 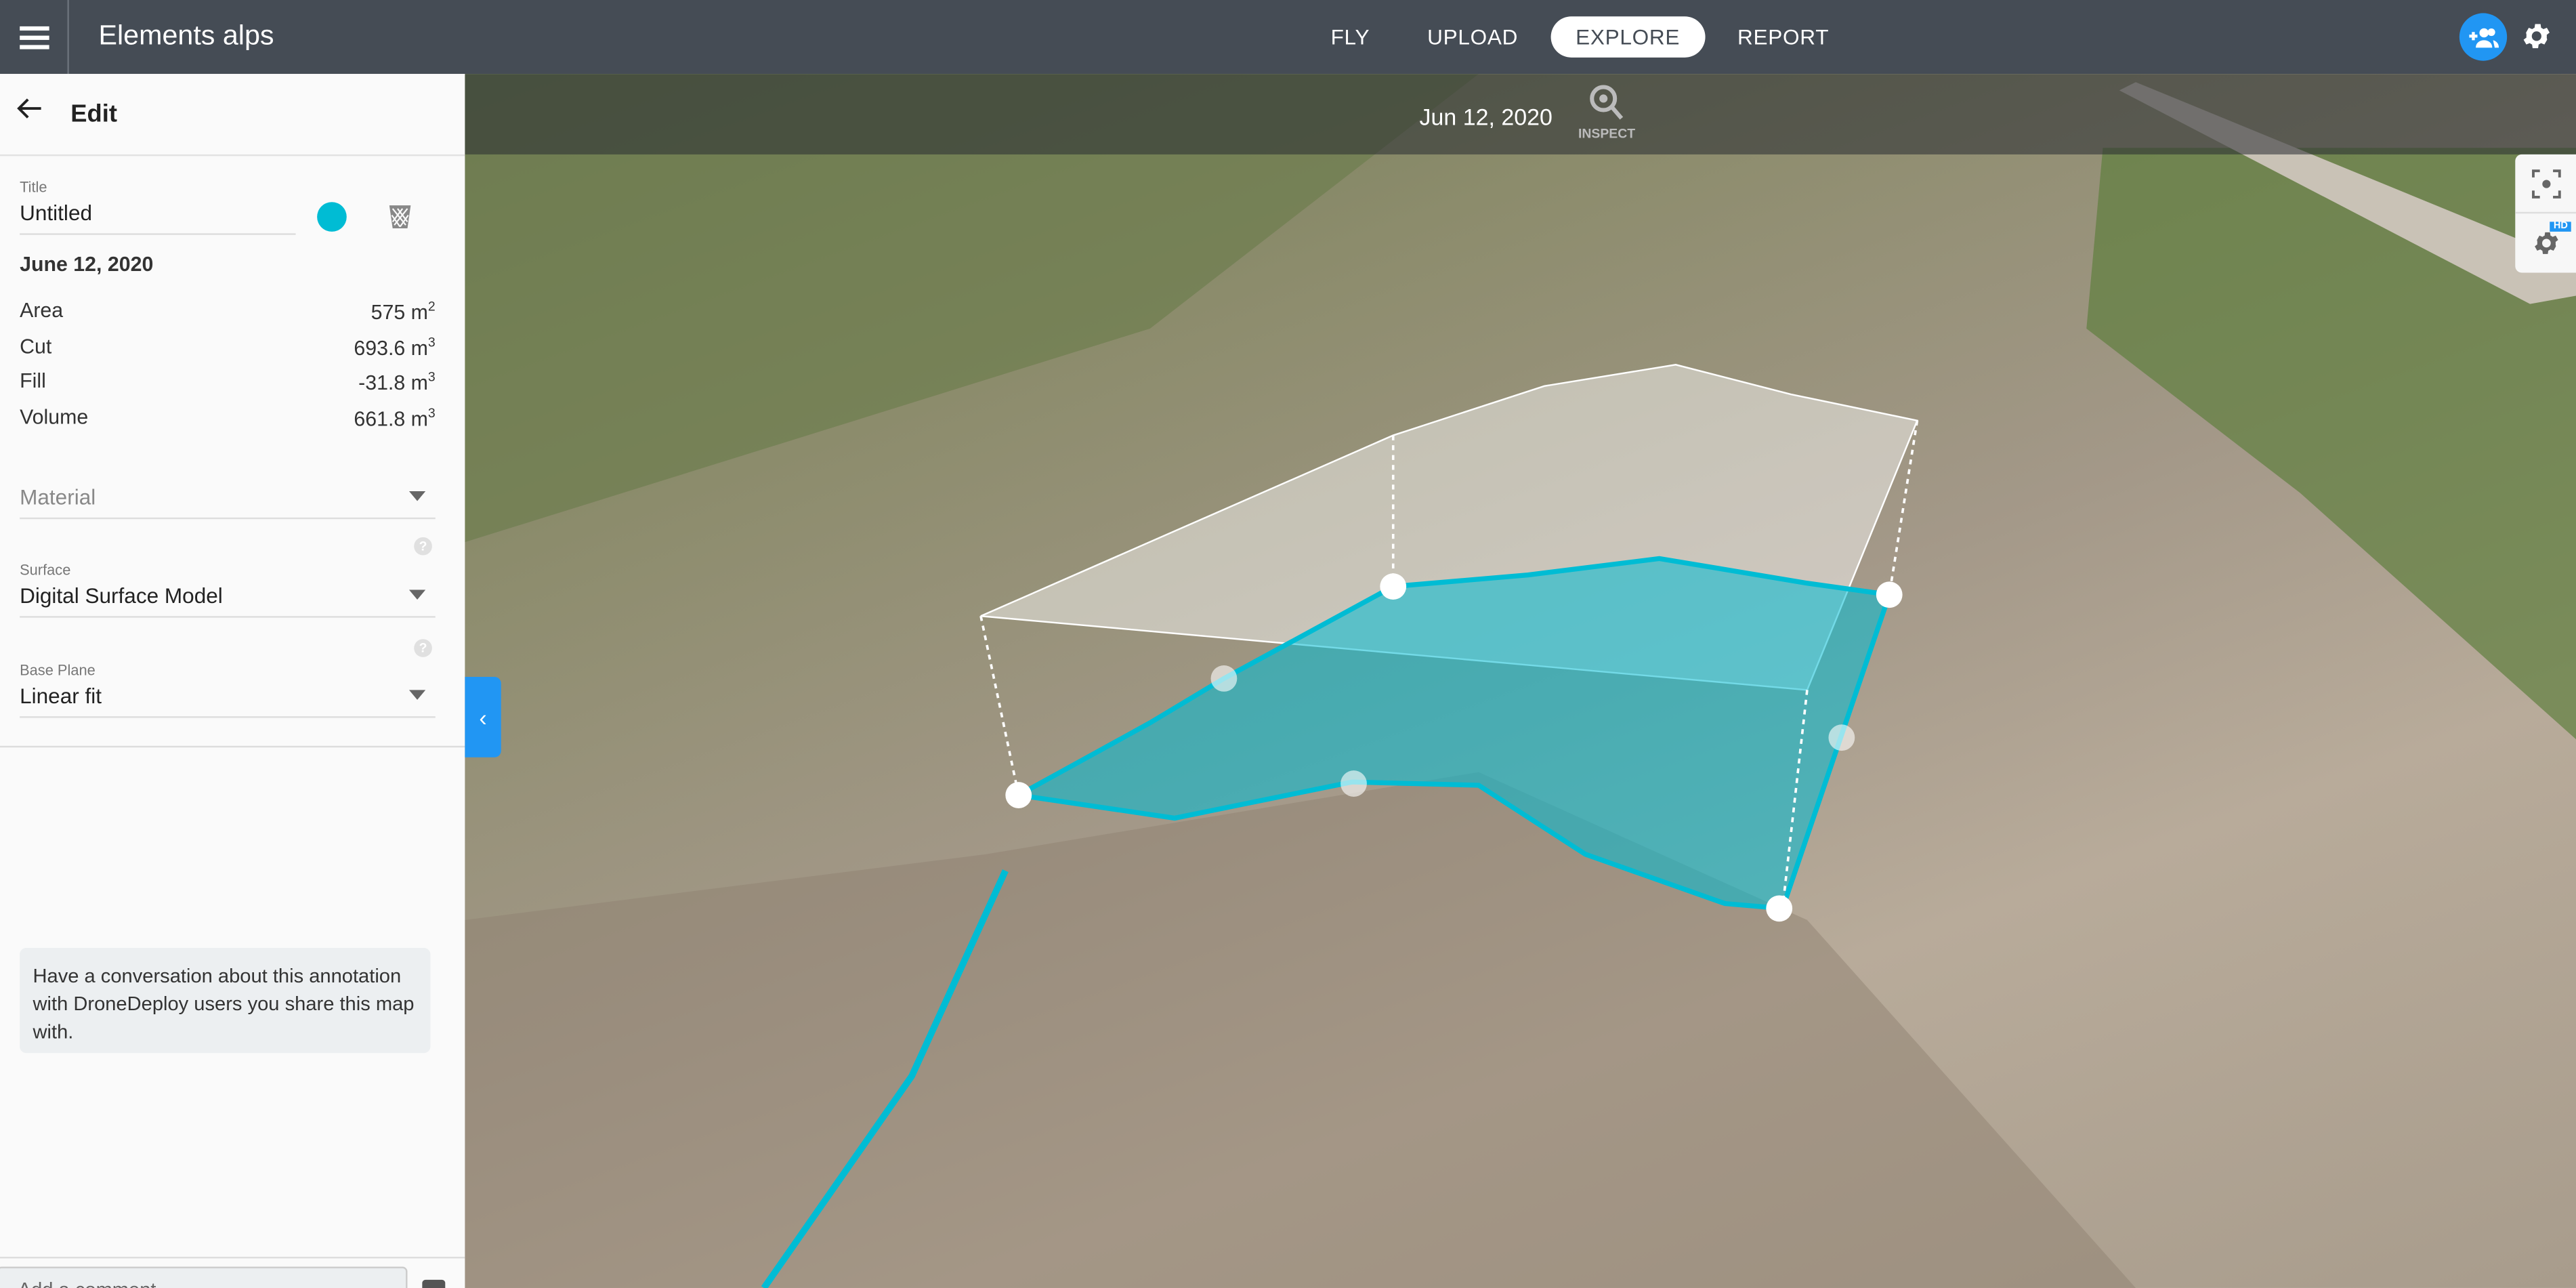 What do you see at coordinates (228, 600) in the screenshot?
I see `surface-select: Digital Surface Model` at bounding box center [228, 600].